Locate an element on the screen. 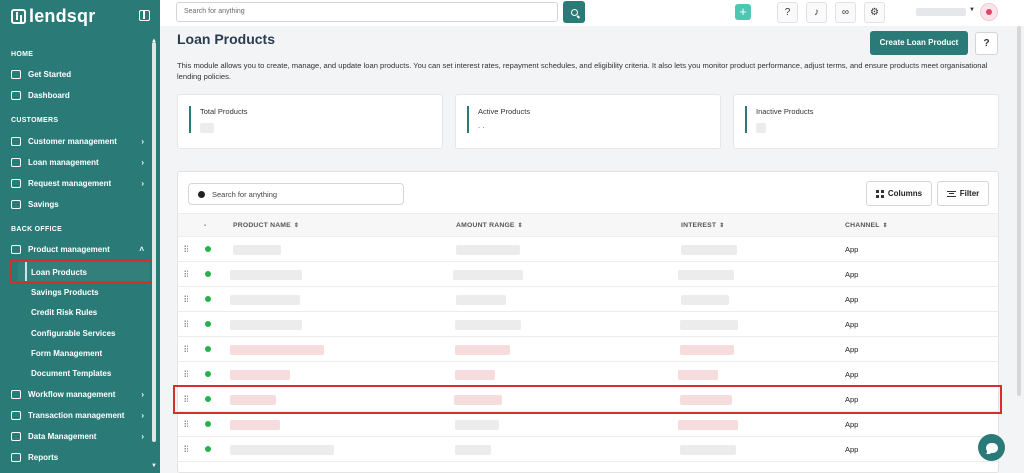 This screenshot has width=1024, height=473. logo-text: lendsqr is located at coordinates (62, 16).